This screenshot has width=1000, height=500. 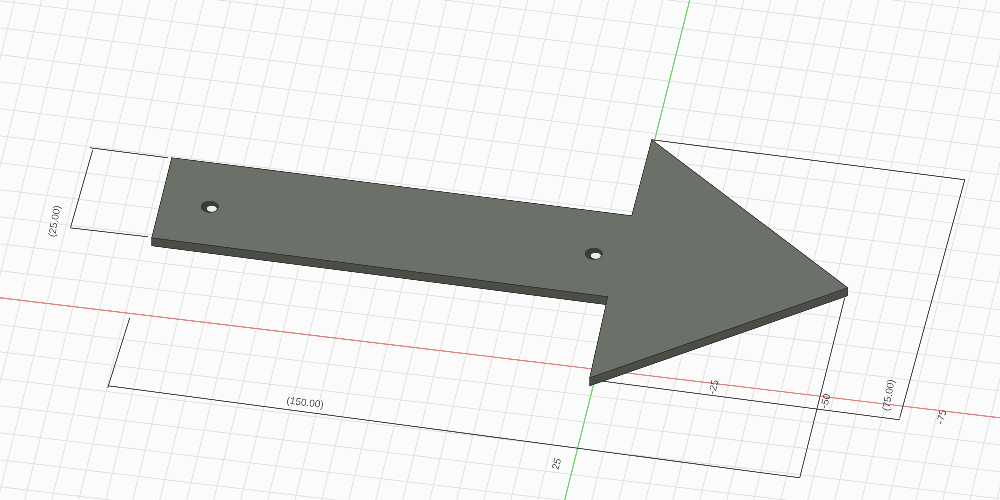 I want to click on axis-tick-label: -75, so click(x=942, y=417).